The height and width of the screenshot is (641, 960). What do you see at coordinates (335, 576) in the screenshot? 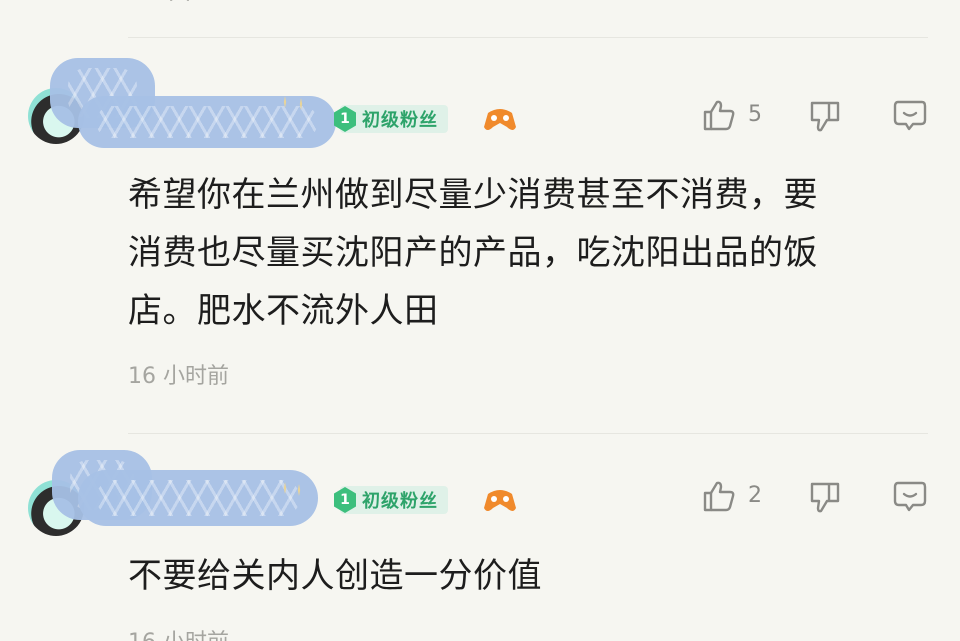
I see `comment-text: 不要给关内人创造一分价值` at bounding box center [335, 576].